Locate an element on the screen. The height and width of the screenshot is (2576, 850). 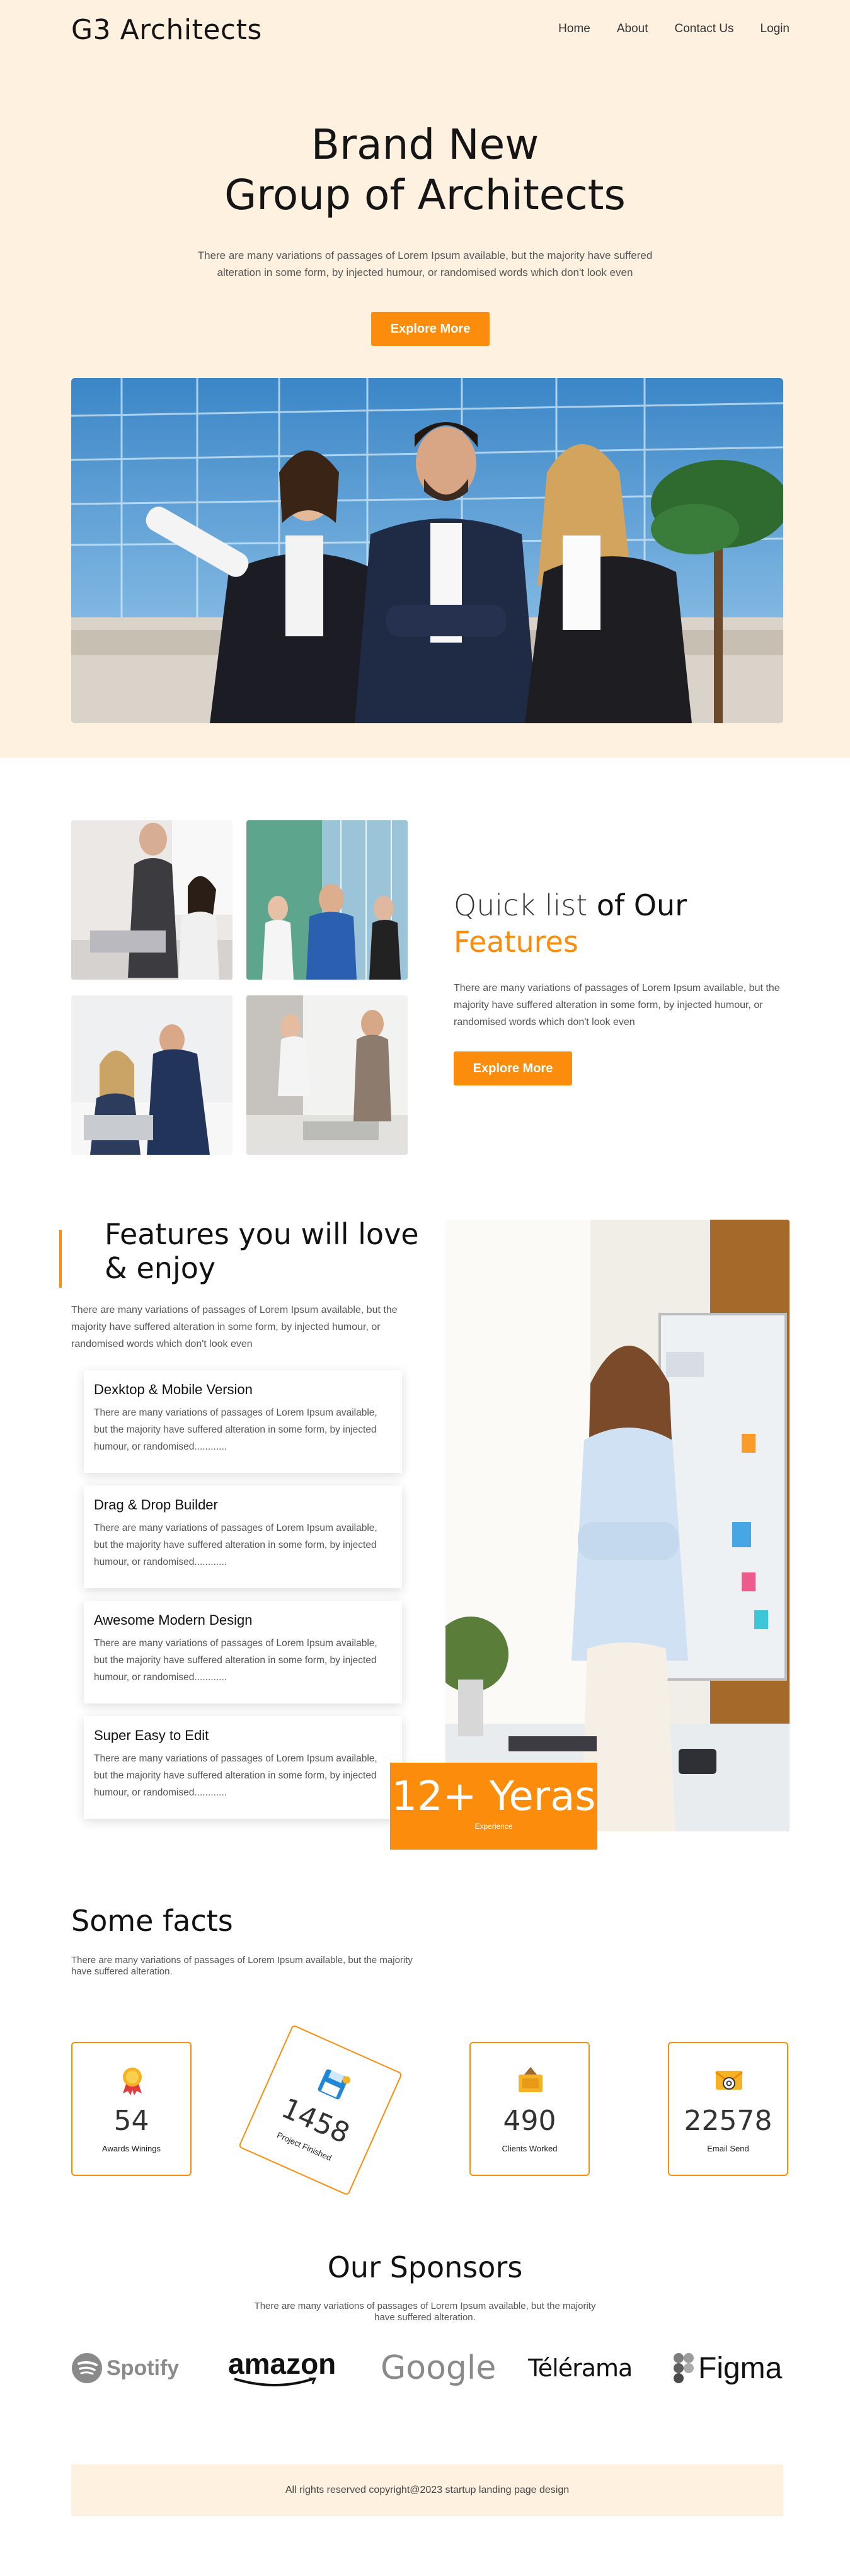
experience-label: Experience is located at coordinates (493, 1826).